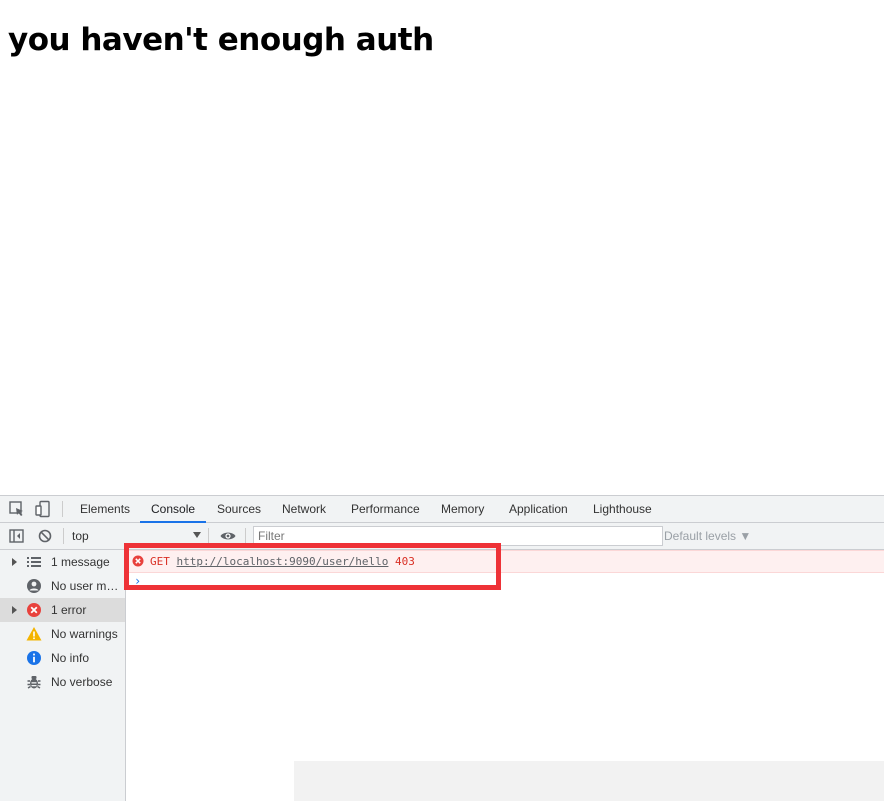  Describe the element at coordinates (84, 634) in the screenshot. I see `sidebar-item-label: No warnings` at that location.